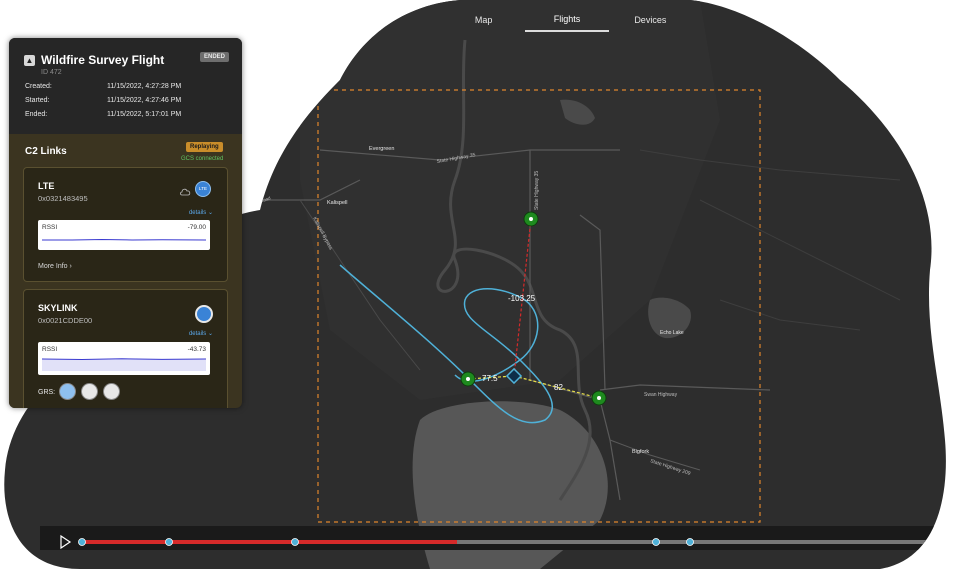 Image resolution: width=957 pixels, height=569 pixels. I want to click on top-nav: Map Flights Devices, so click(567, 20).